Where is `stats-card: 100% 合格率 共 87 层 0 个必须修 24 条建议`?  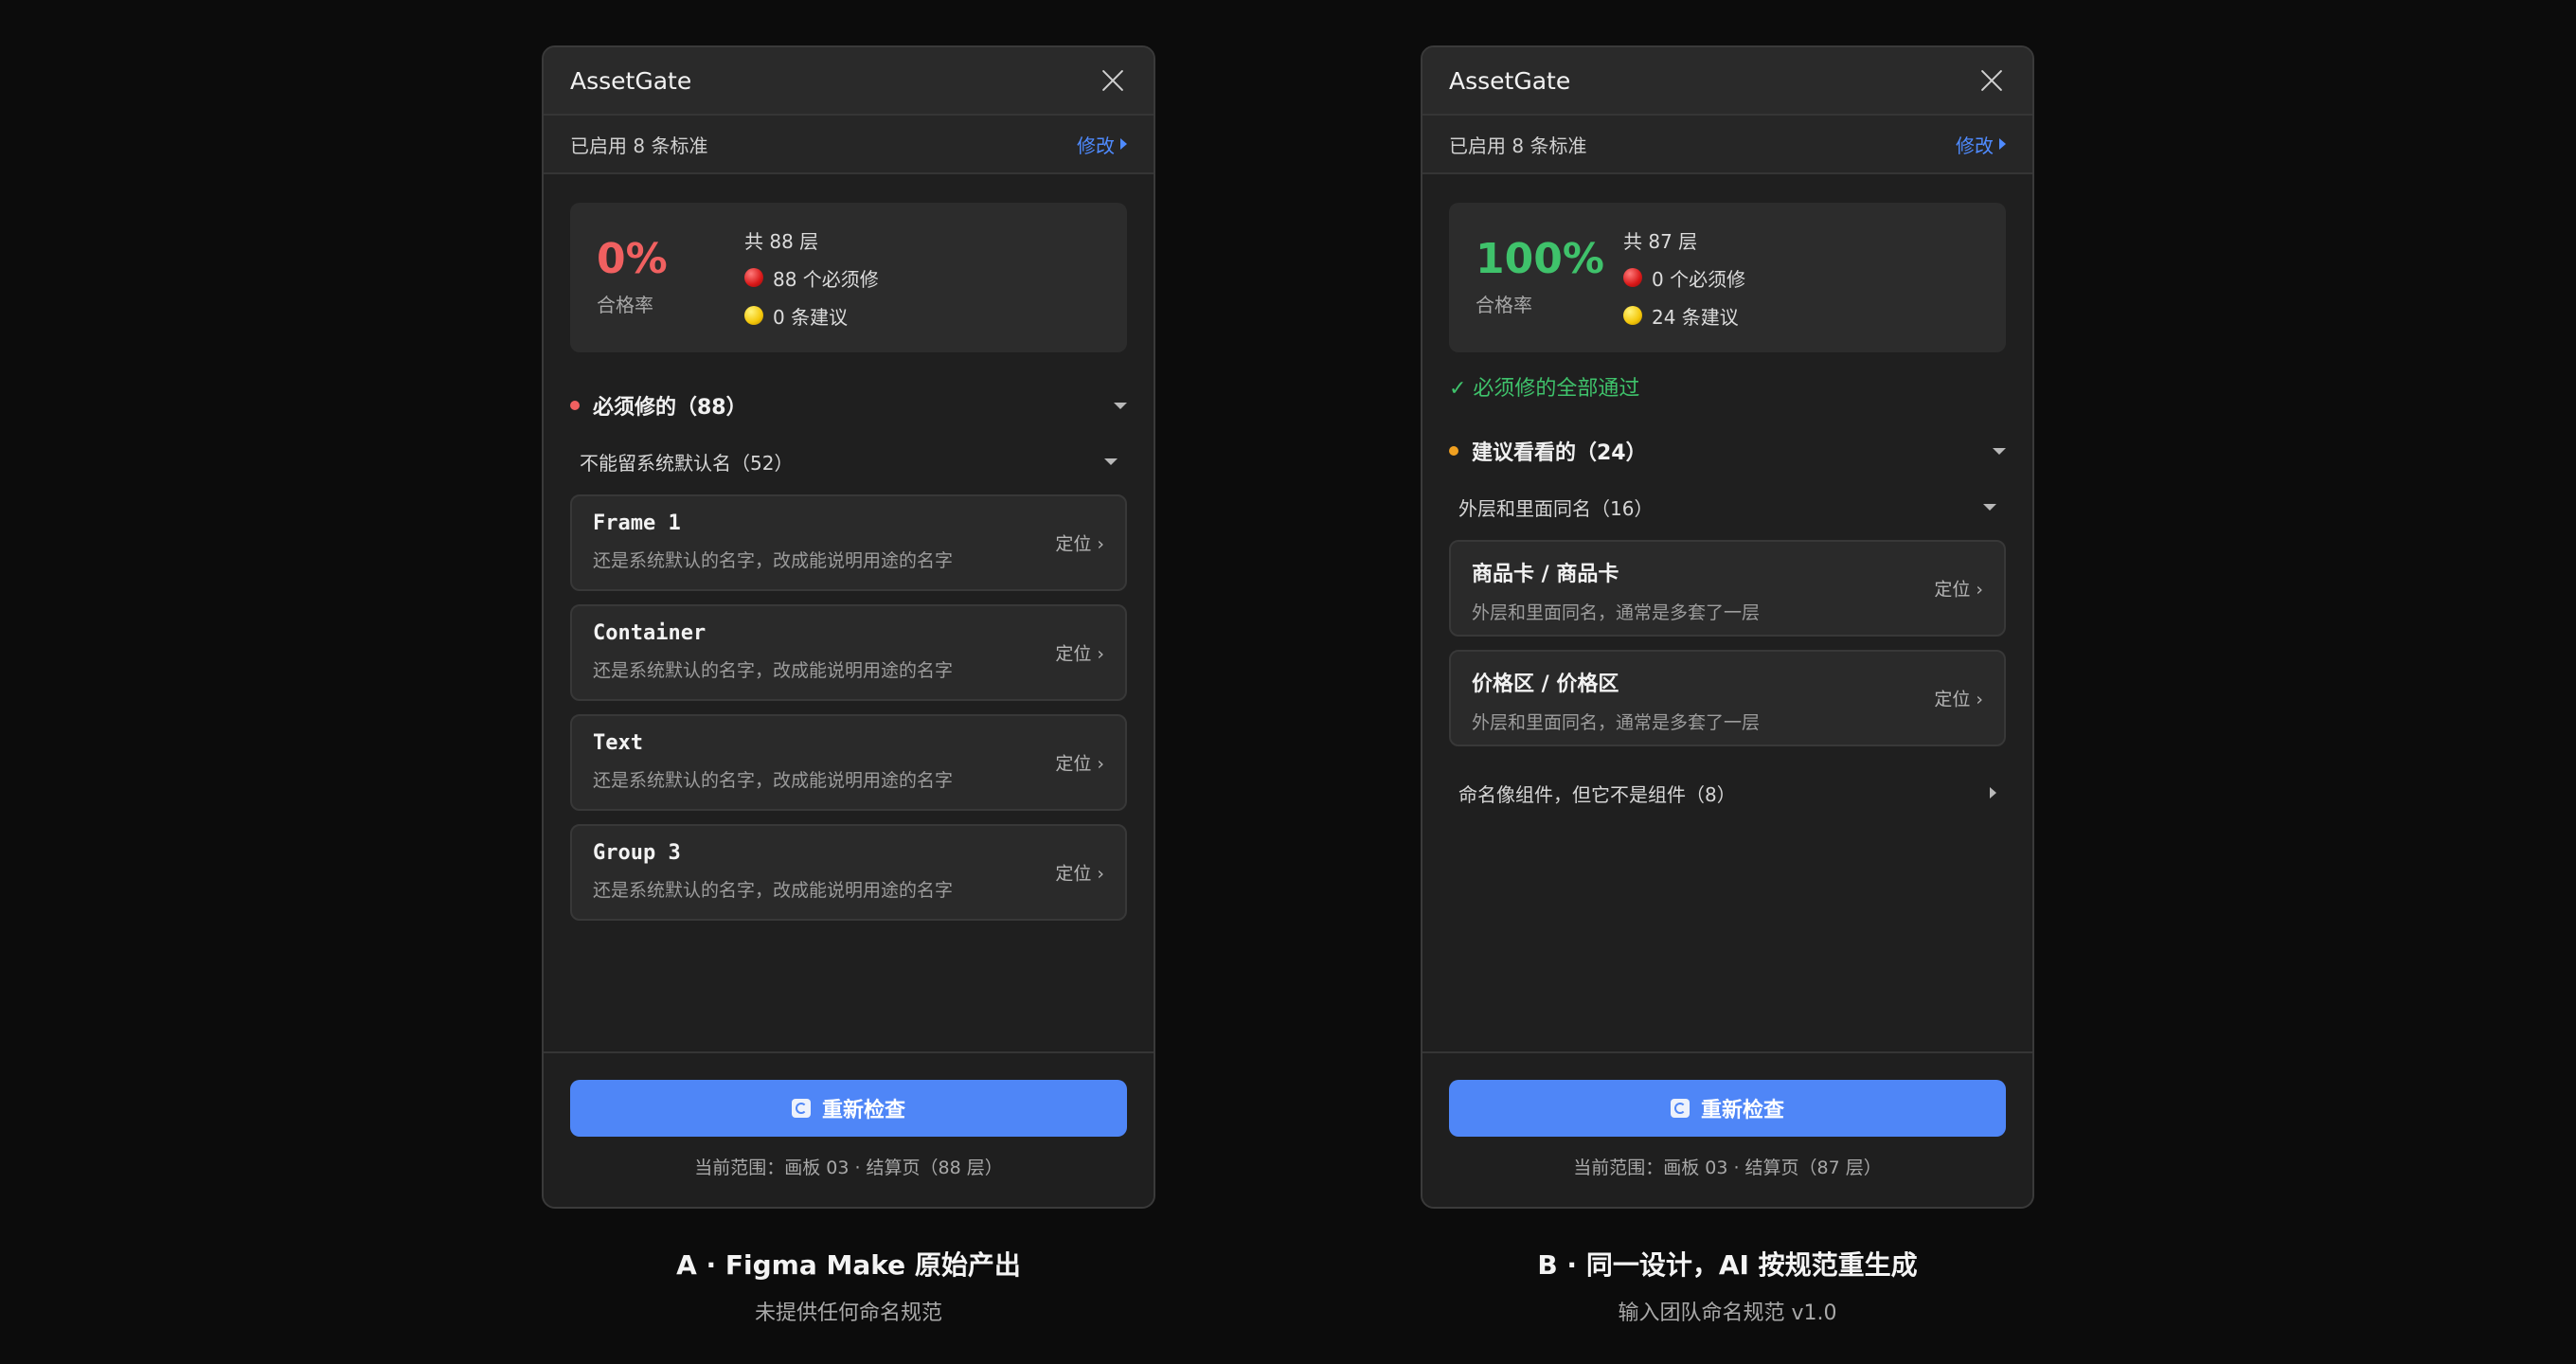
stats-card: 100% 合格率 共 87 层 0 个必须修 24 条建议 is located at coordinates (1727, 277).